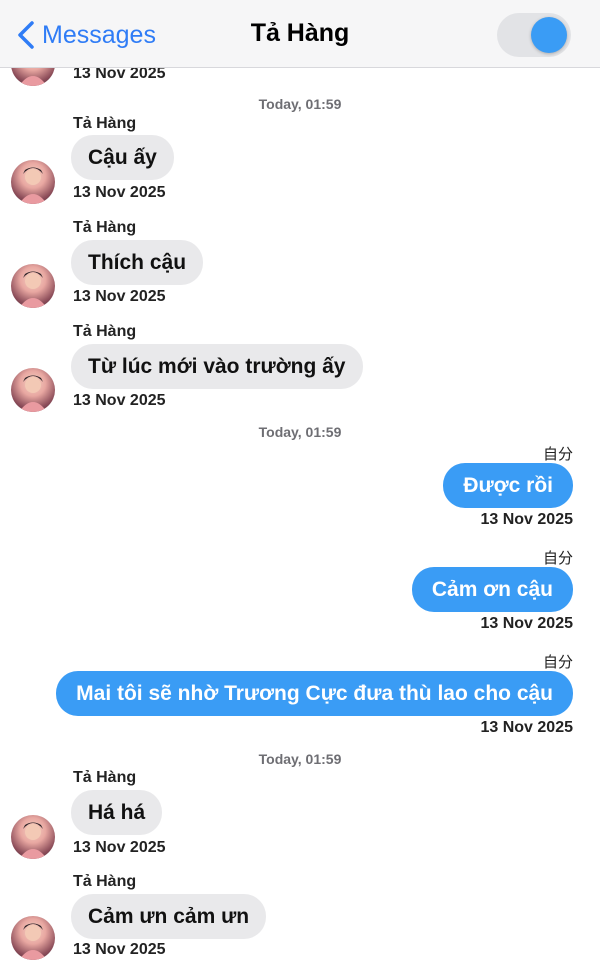  What do you see at coordinates (122, 157) in the screenshot?
I see `incoming-message-bubble: Cậu ấy` at bounding box center [122, 157].